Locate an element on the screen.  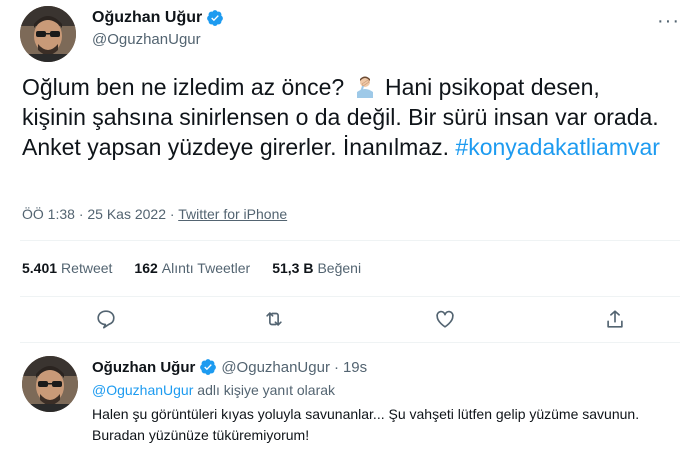
facepalm-emoji-icon is located at coordinates (365, 86).